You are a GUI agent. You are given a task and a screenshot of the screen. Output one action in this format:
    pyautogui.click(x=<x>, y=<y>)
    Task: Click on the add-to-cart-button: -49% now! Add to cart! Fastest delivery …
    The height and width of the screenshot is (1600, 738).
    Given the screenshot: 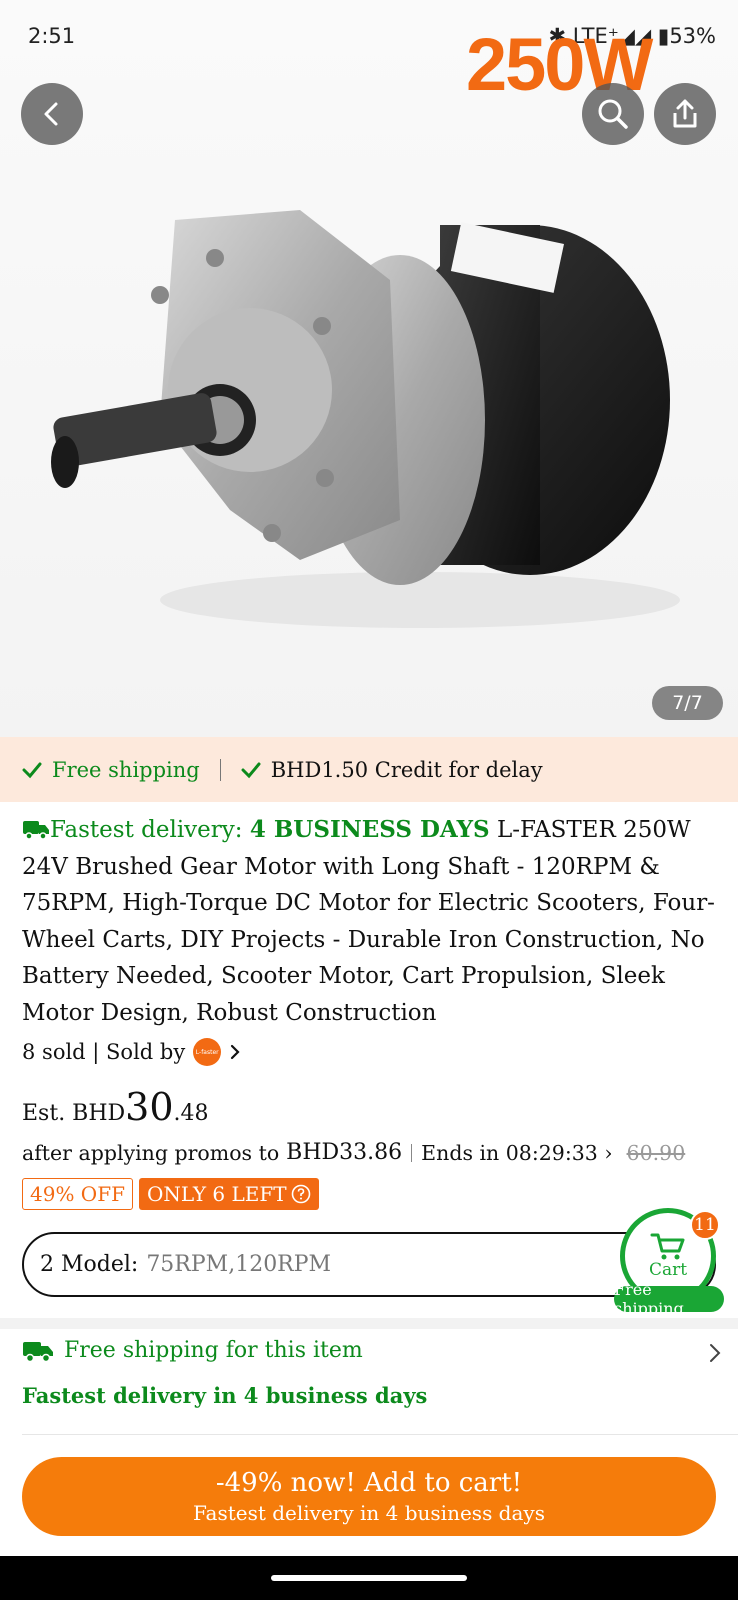 What is the action you would take?
    pyautogui.click(x=369, y=1496)
    